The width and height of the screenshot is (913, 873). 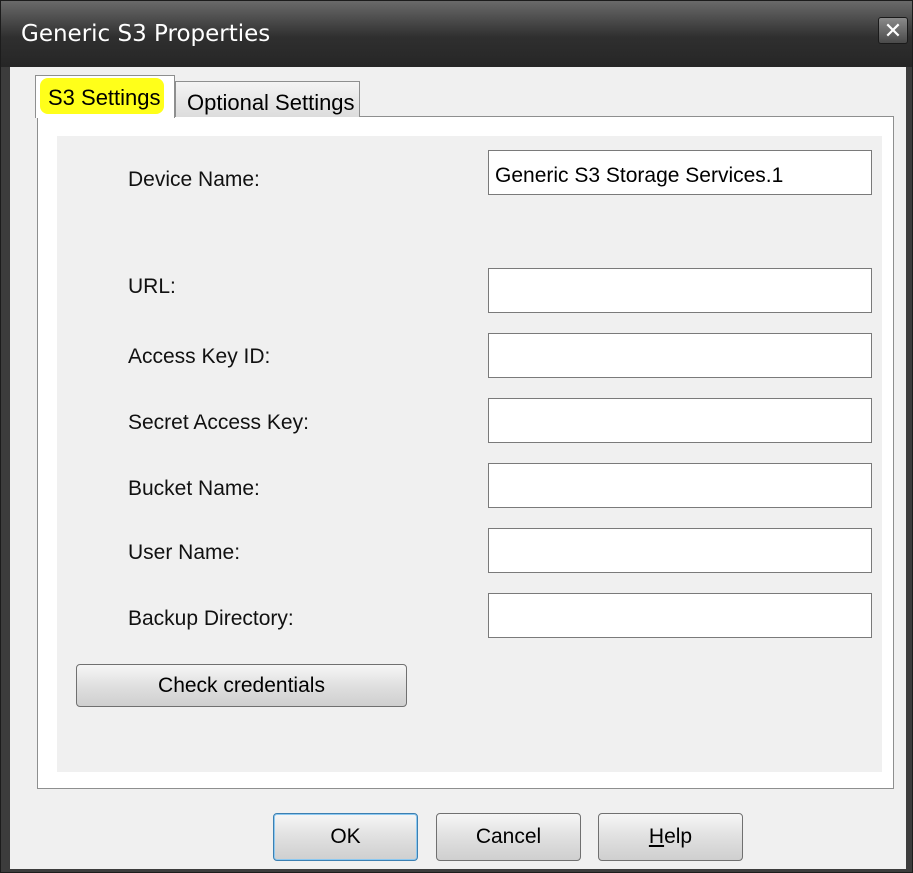 What do you see at coordinates (680, 420) in the screenshot?
I see `secret-access-key-input` at bounding box center [680, 420].